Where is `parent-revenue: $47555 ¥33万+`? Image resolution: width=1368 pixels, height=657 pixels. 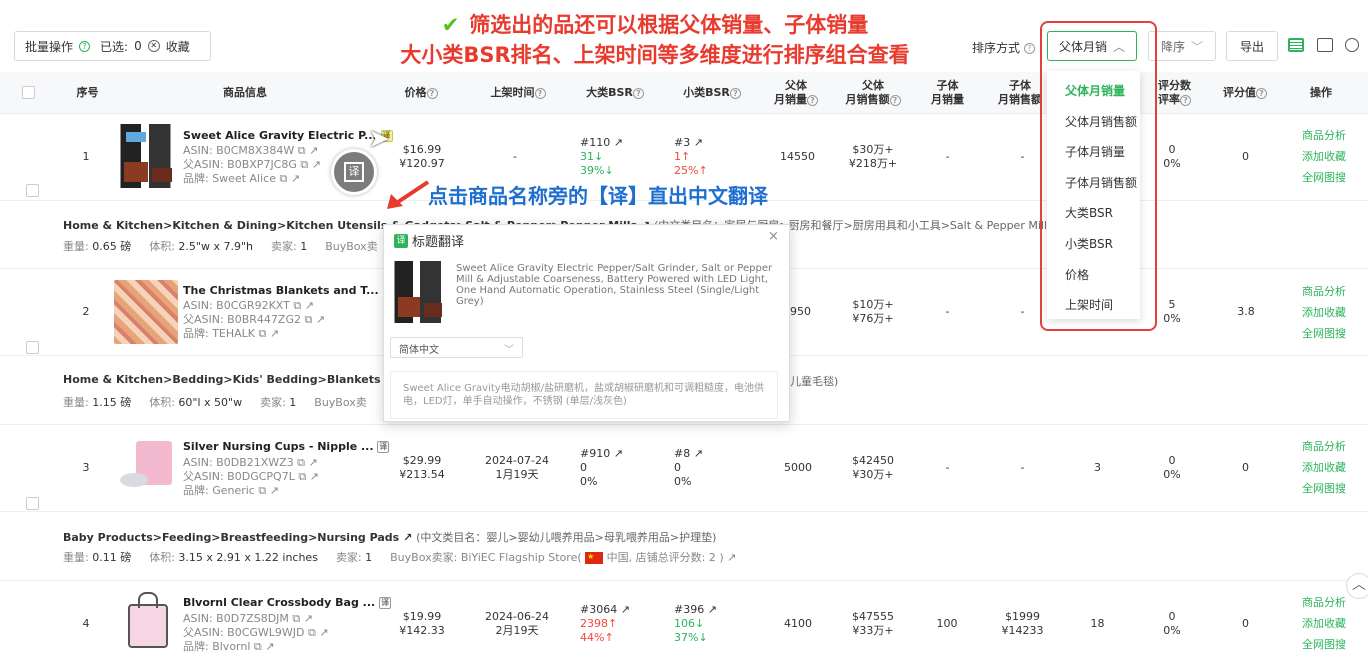
parent-revenue: $47555 ¥33万+ is located at coordinates (873, 623).